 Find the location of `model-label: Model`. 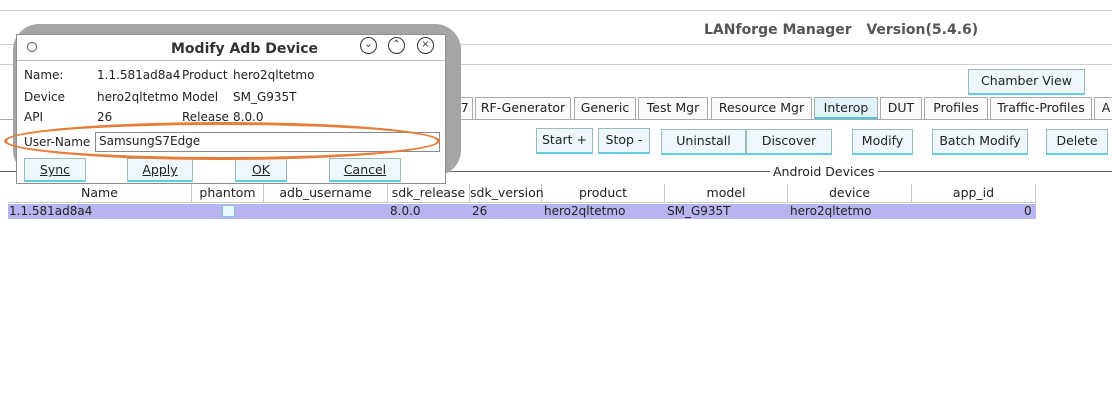

model-label: Model is located at coordinates (200, 97).